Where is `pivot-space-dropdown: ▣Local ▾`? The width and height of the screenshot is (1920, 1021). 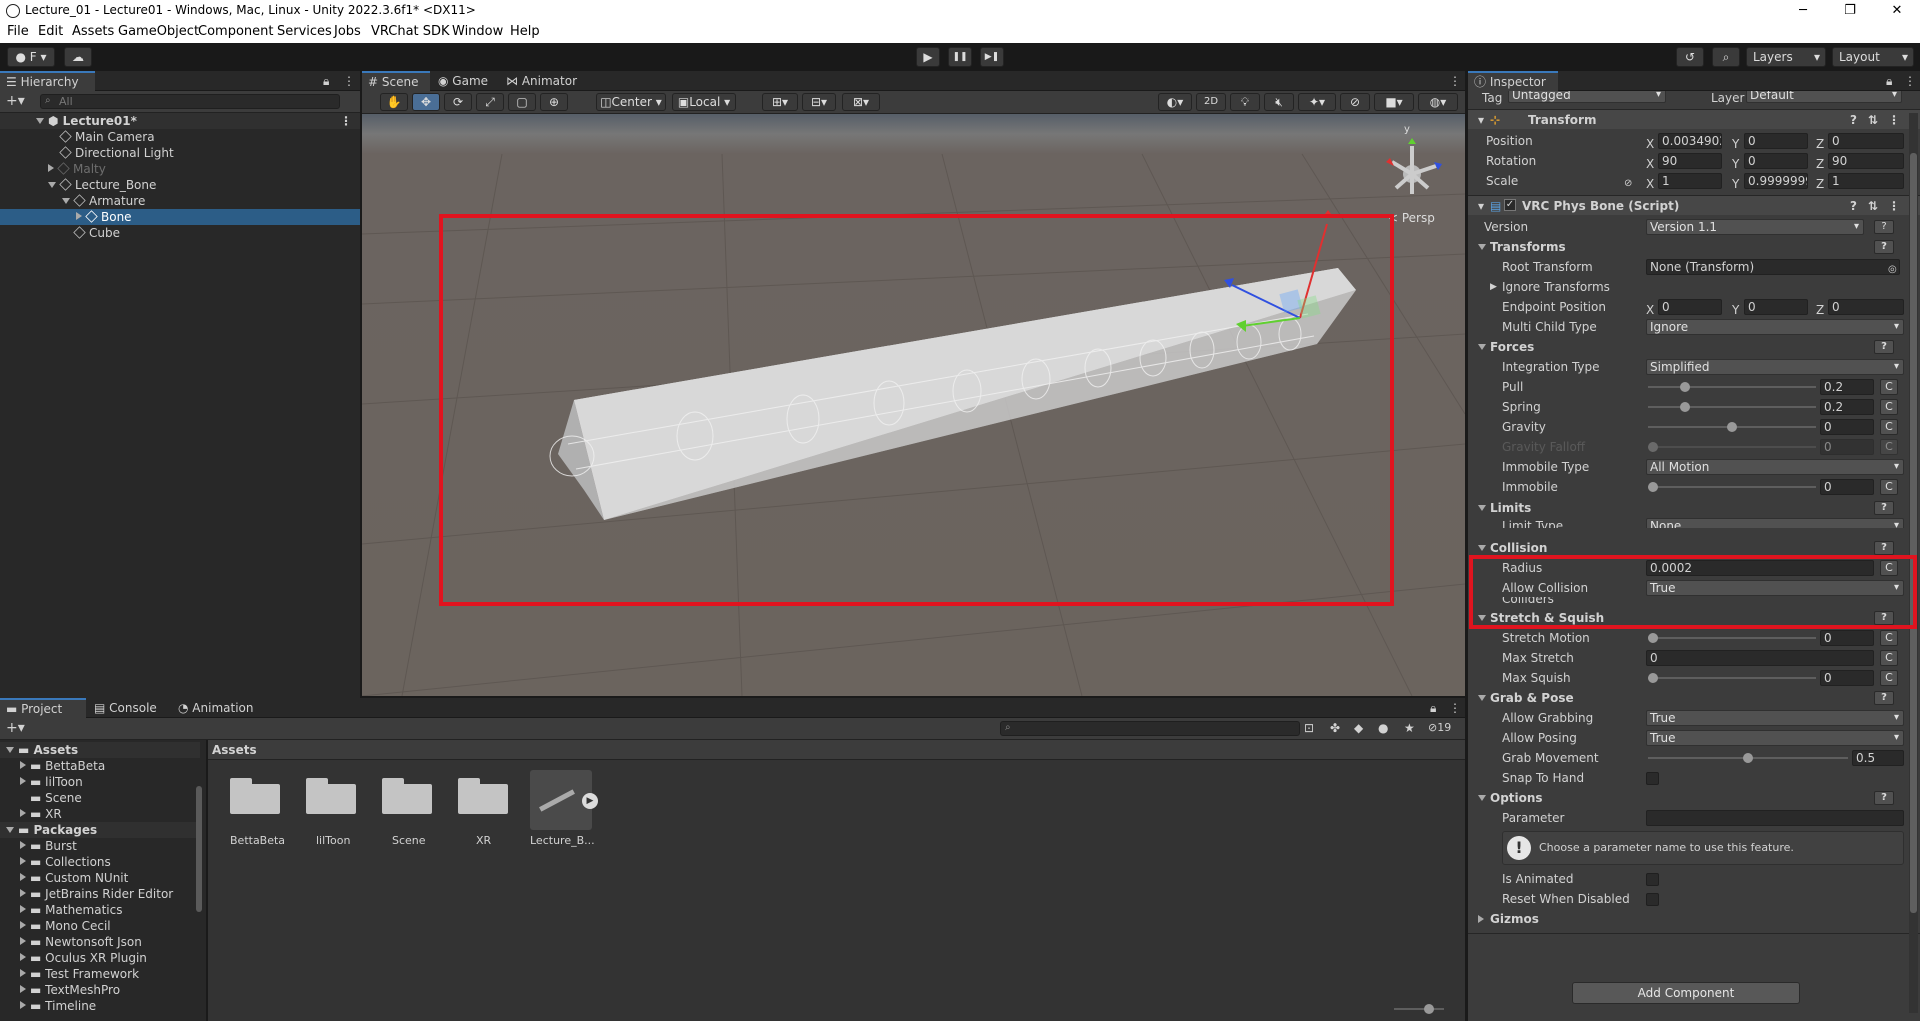 pivot-space-dropdown: ▣Local ▾ is located at coordinates (704, 102).